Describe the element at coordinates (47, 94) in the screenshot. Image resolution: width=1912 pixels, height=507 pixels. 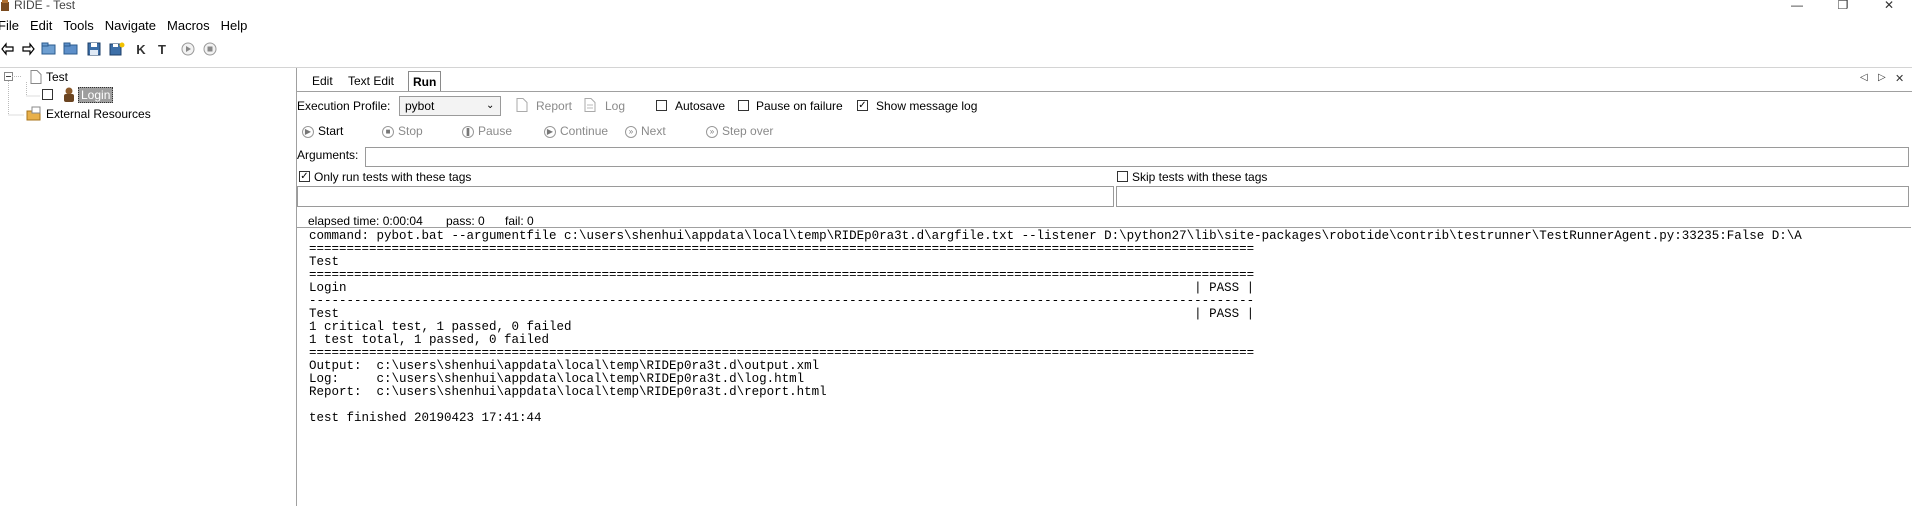
I see `tree-checkbox-login` at that location.